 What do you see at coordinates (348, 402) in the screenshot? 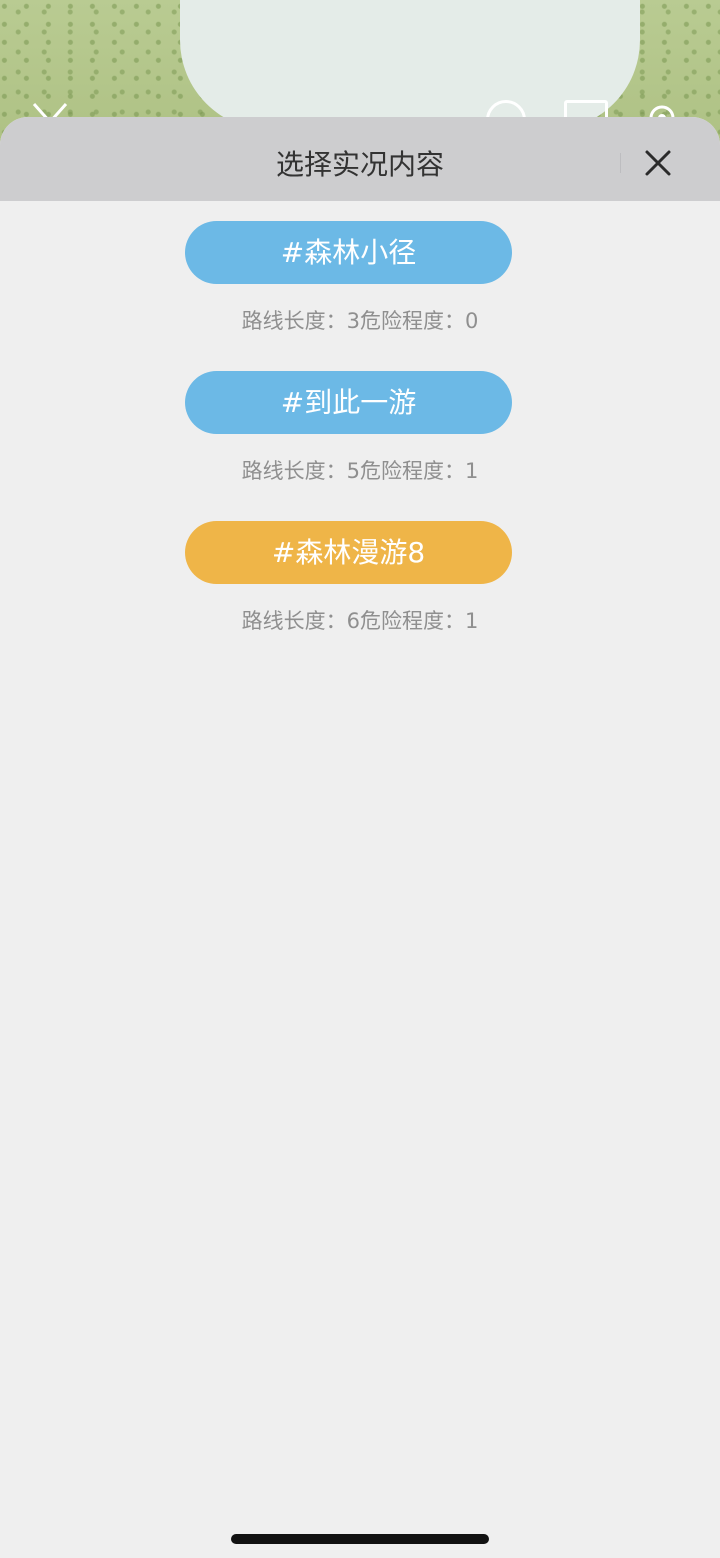
I see `route-button-2: #到此一游` at bounding box center [348, 402].